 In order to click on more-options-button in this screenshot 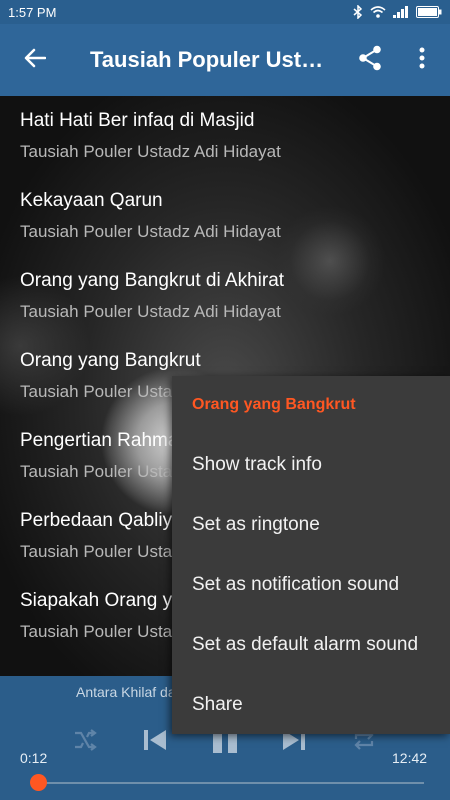, I will do `click(422, 60)`.